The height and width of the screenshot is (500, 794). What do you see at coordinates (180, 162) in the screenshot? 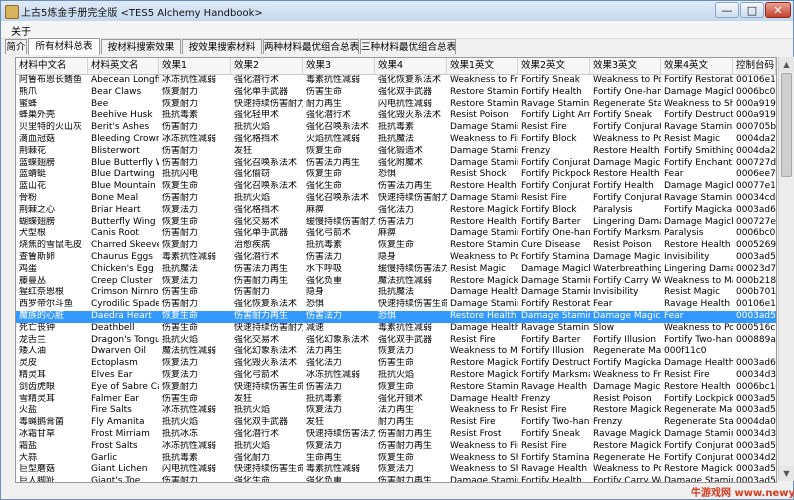
I see `table-cell: 伤害耐力` at bounding box center [180, 162].